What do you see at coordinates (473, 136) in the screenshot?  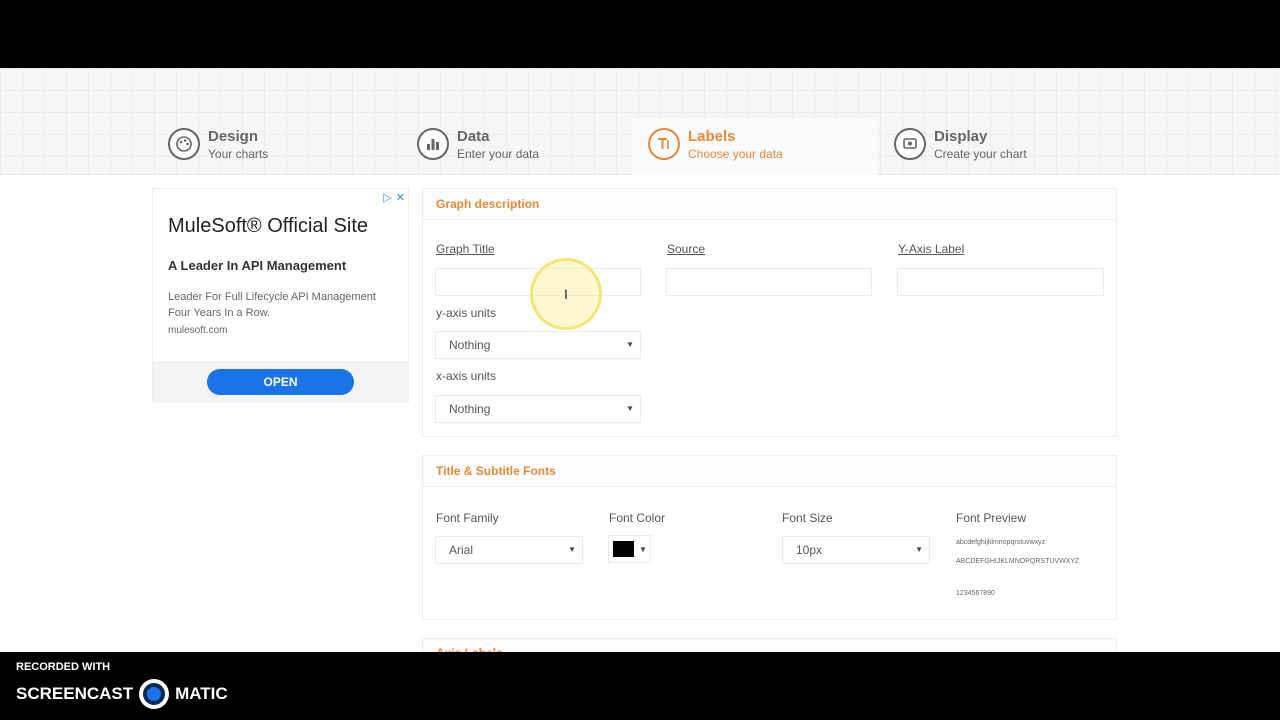 I see `step-title: Data` at bounding box center [473, 136].